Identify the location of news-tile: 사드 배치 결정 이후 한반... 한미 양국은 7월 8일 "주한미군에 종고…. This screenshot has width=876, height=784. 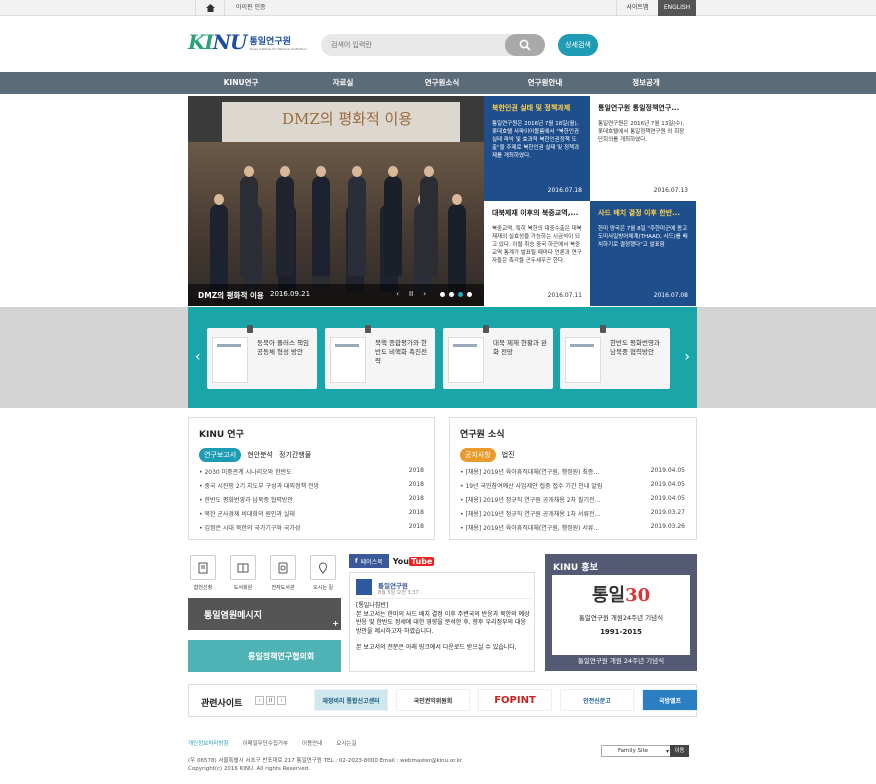
(643, 253).